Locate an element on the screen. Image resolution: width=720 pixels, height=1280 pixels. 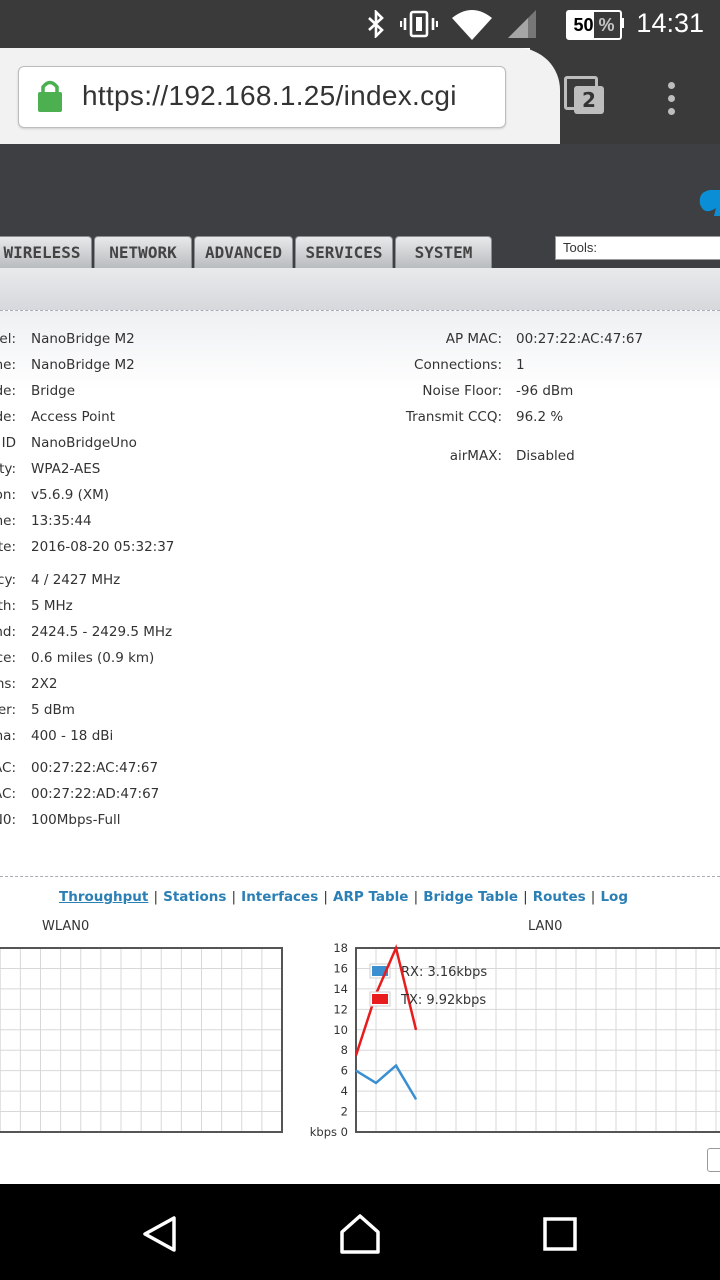
y-tick-label: 14 is located at coordinates (340, 989).